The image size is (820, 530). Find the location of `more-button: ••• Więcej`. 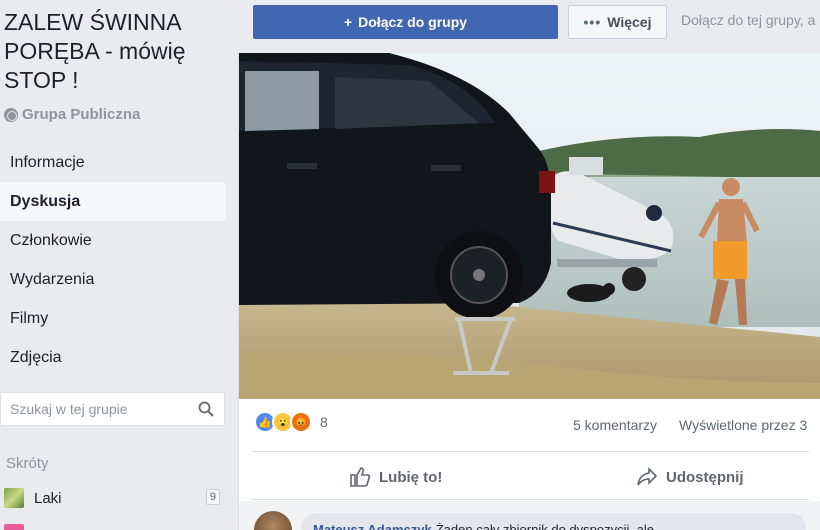

more-button: ••• Więcej is located at coordinates (617, 22).